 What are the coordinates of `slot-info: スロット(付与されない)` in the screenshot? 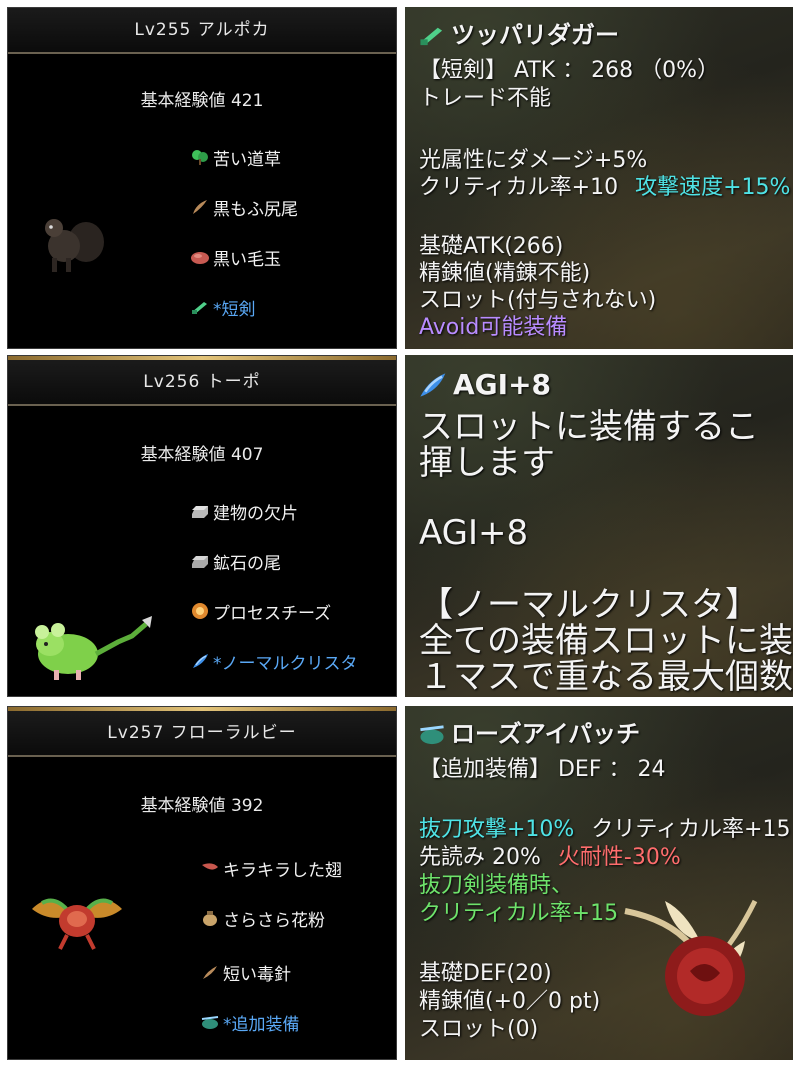 It's located at (538, 300).